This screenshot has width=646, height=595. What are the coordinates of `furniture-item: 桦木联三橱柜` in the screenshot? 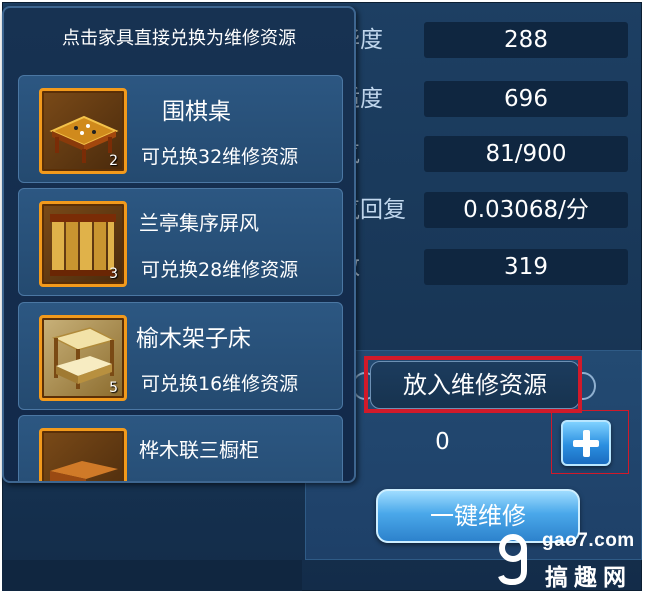 It's located at (180, 448).